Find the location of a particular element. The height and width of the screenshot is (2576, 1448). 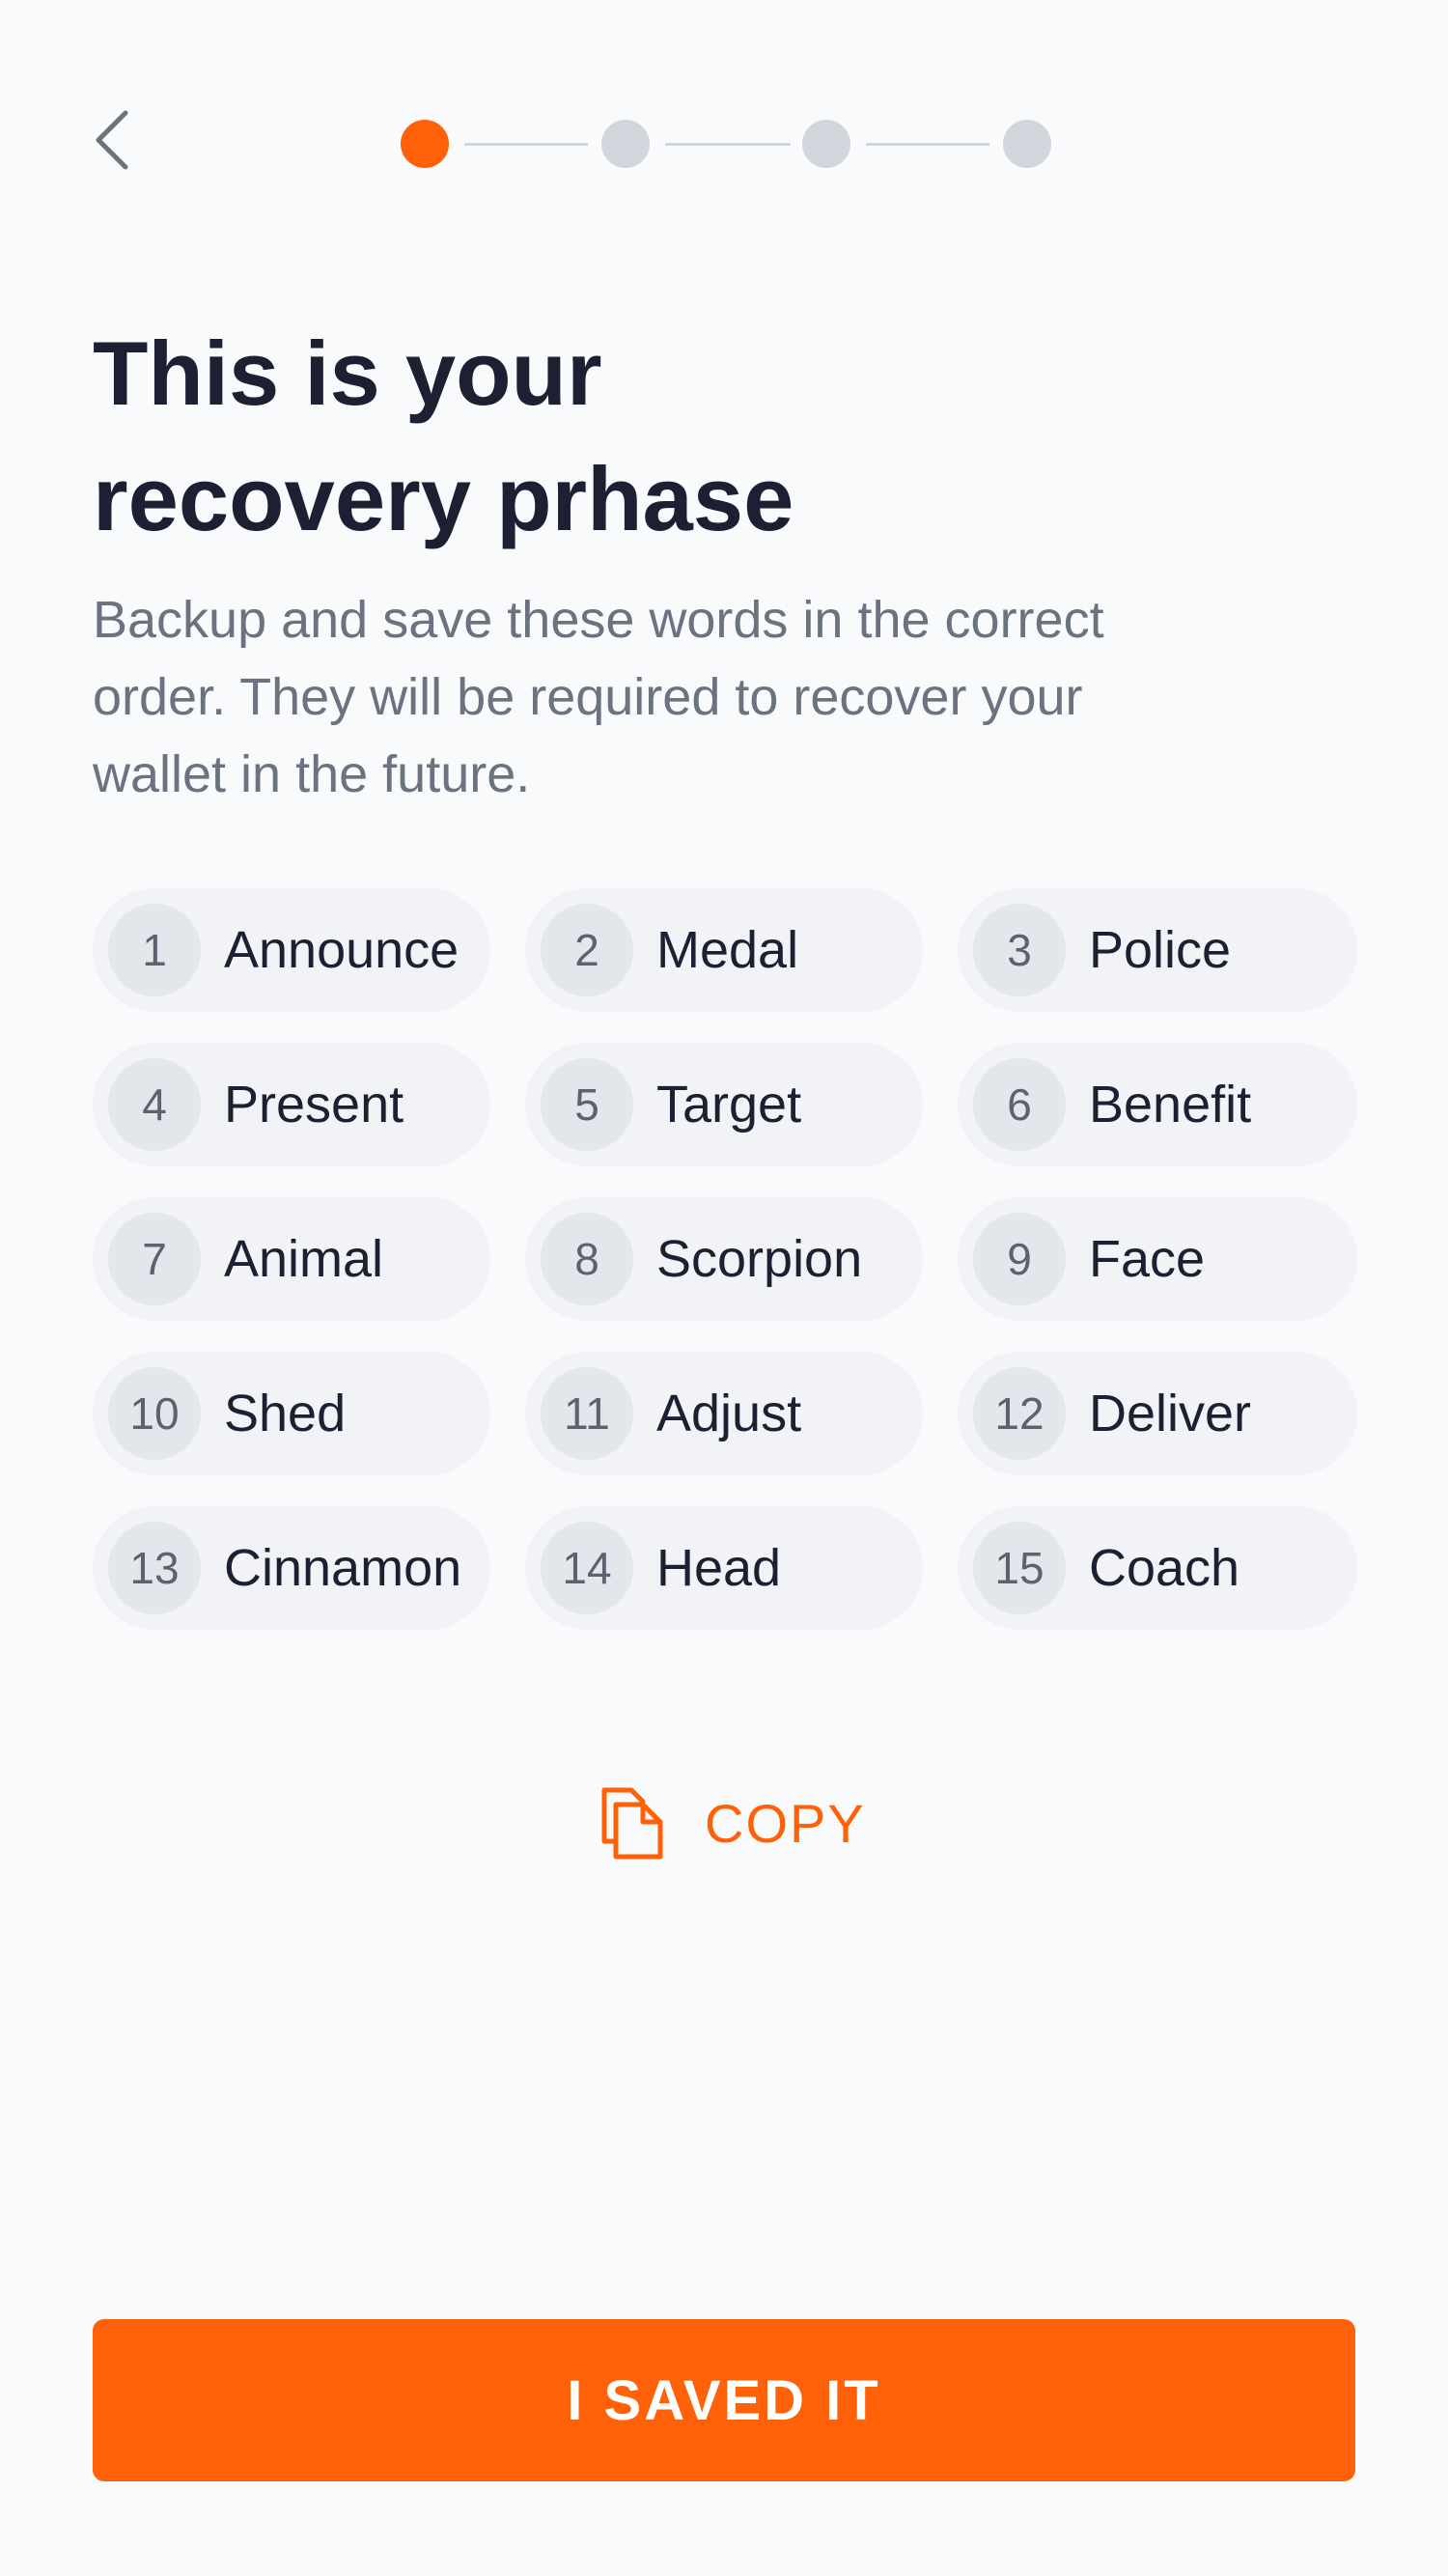

phrase-word-chip: 12 Deliver is located at coordinates (1158, 1413).